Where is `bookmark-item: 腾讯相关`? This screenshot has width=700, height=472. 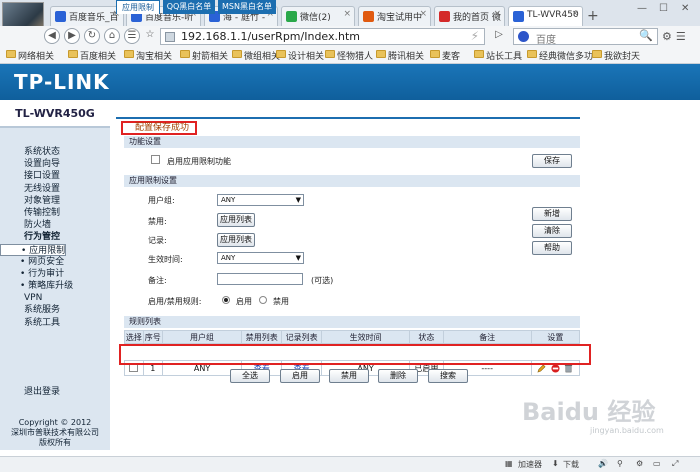 bookmark-item: 腾讯相关 is located at coordinates (400, 55).